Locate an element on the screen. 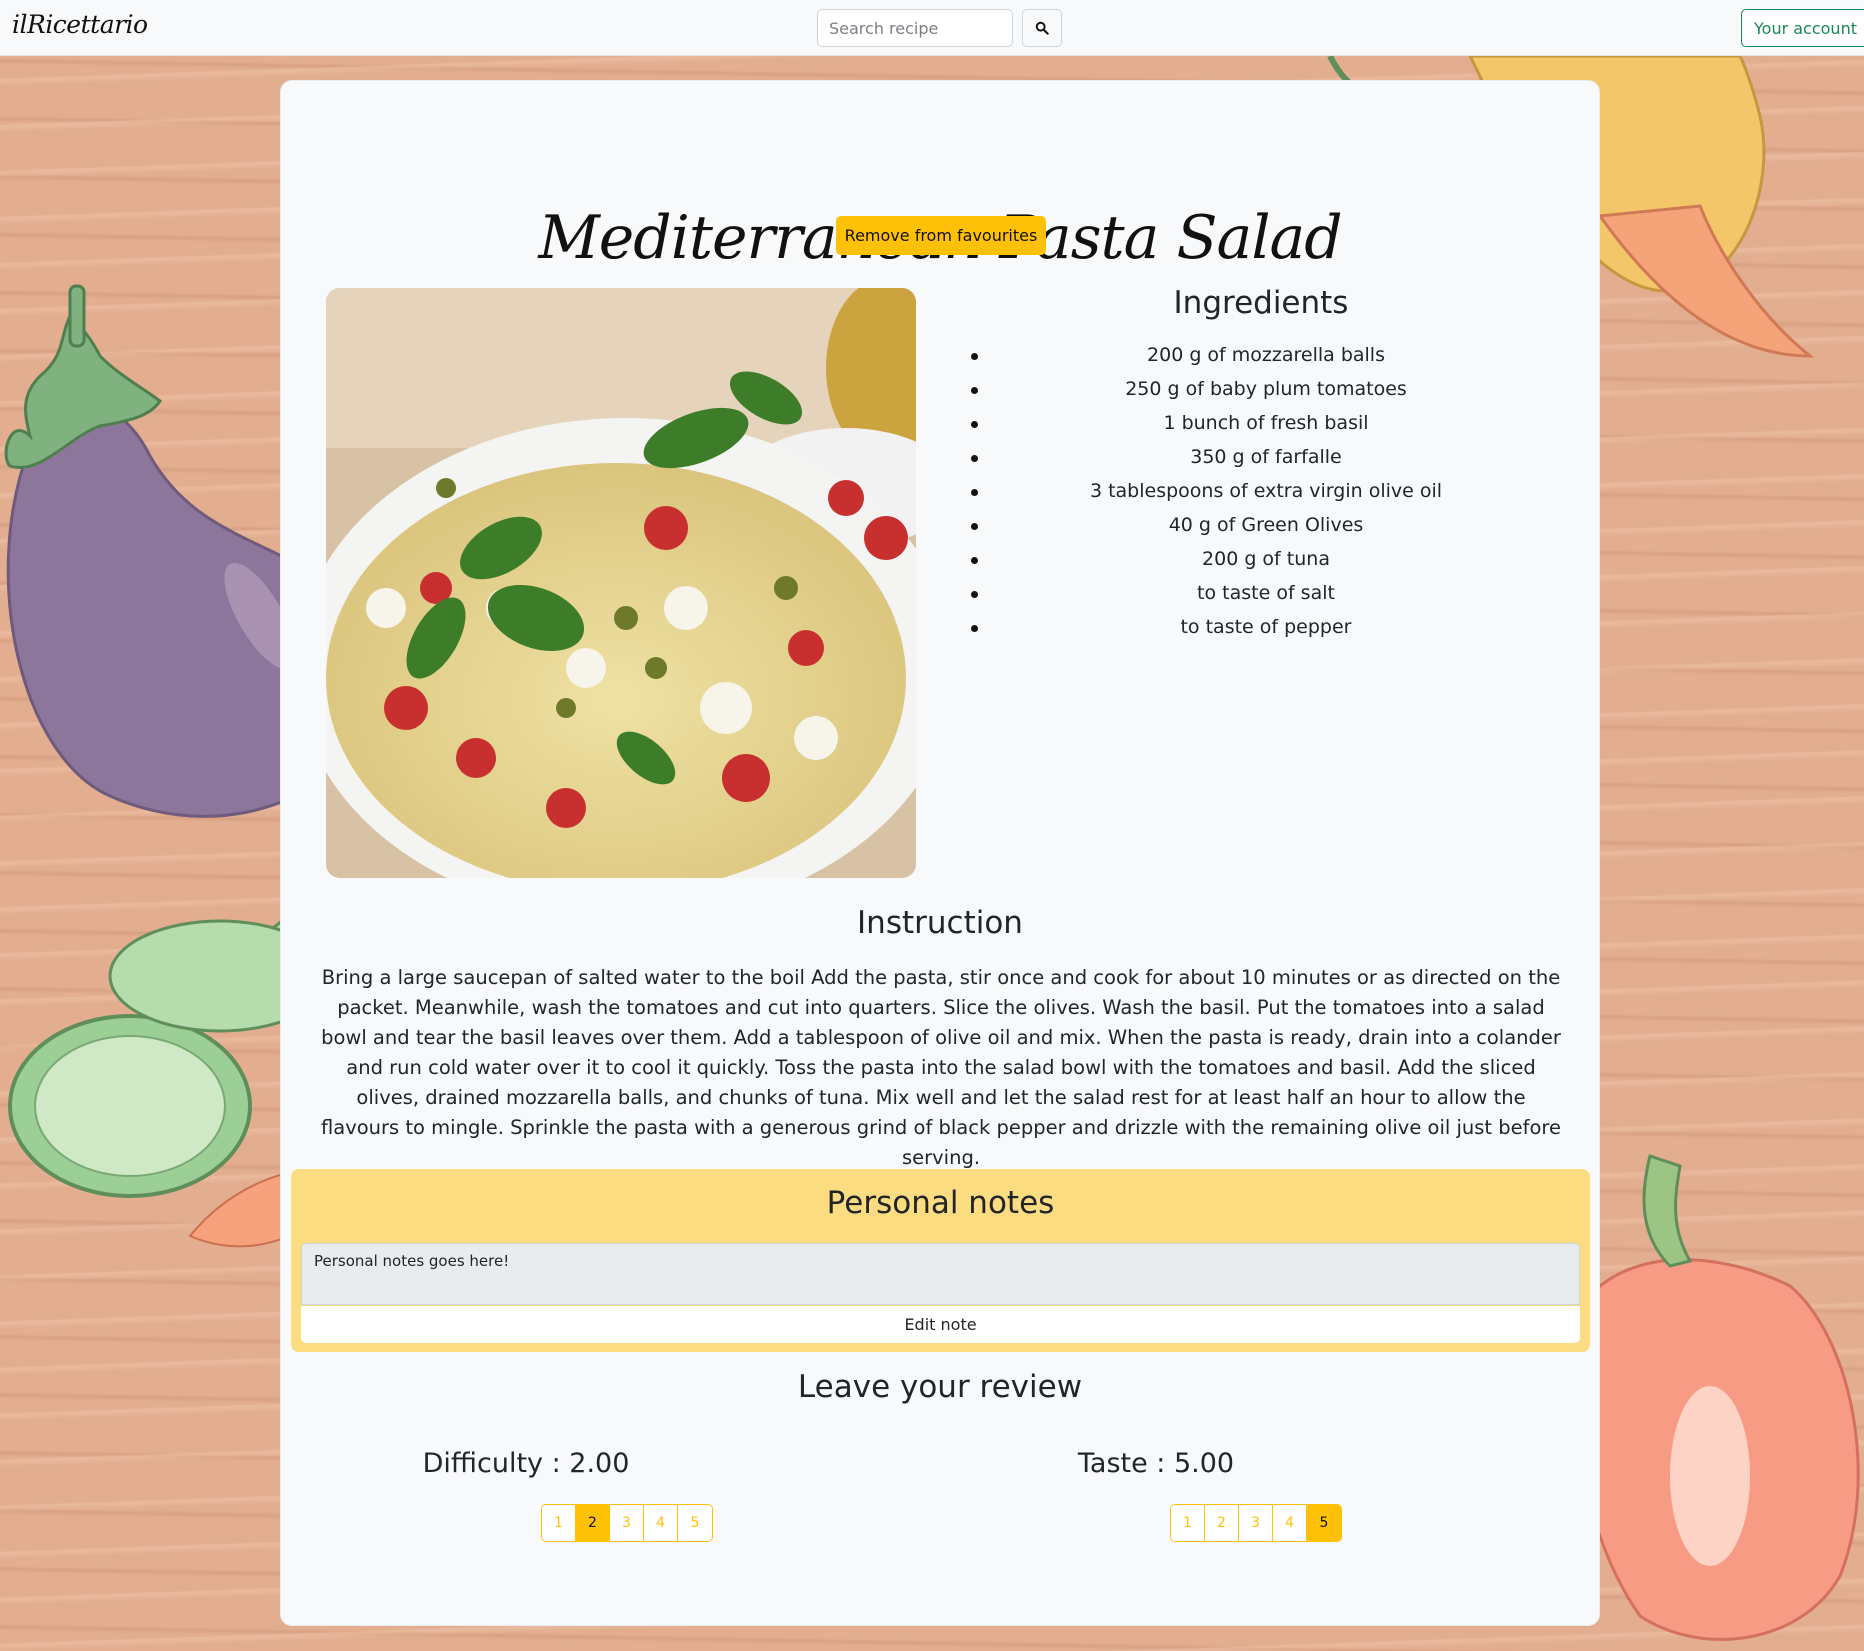  difficulty-rating: 1 2 3 4 5 is located at coordinates (627, 1523).